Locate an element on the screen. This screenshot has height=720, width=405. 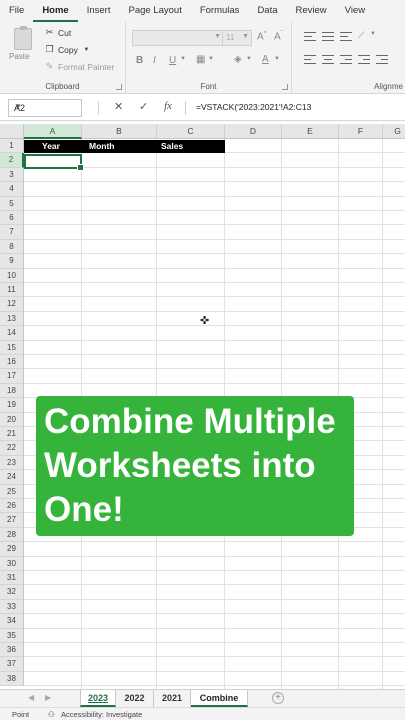
column-header-b: B is located at coordinates (119, 131).